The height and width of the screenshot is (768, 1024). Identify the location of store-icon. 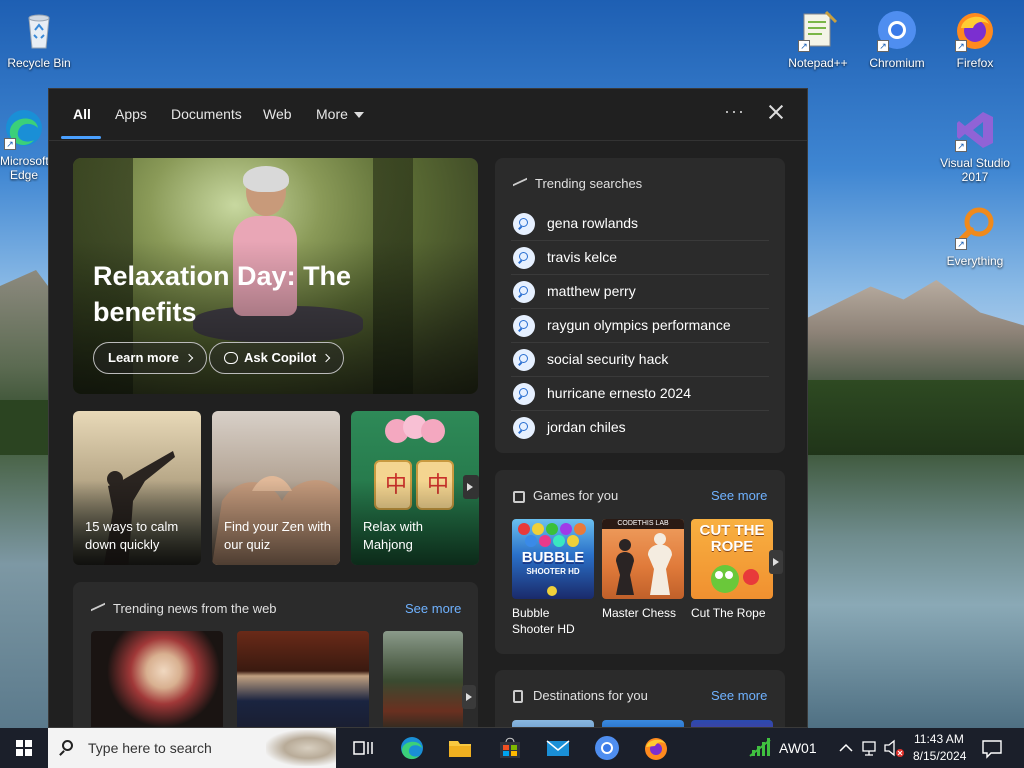
(510, 747).